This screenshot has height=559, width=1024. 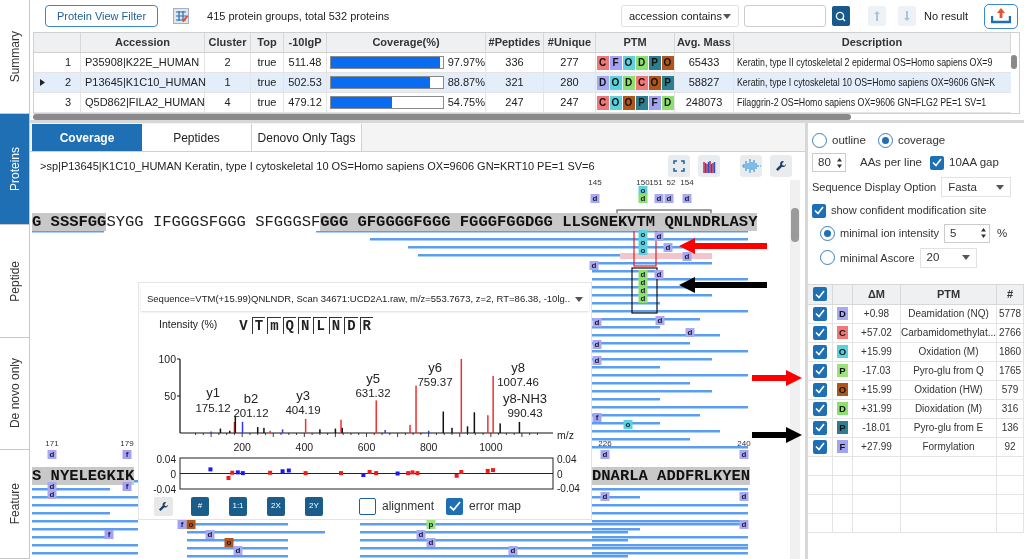 I want to click on table-row: 3 Q5D862|FILA2_HUMAN 4 true 479.12 54.75% 247 247 C O O P F D 248073 Filaggrin-2 OS=Homo sapiens OX=9606 GN=FLG2 PE=1 SV=1, so click(x=522, y=103).